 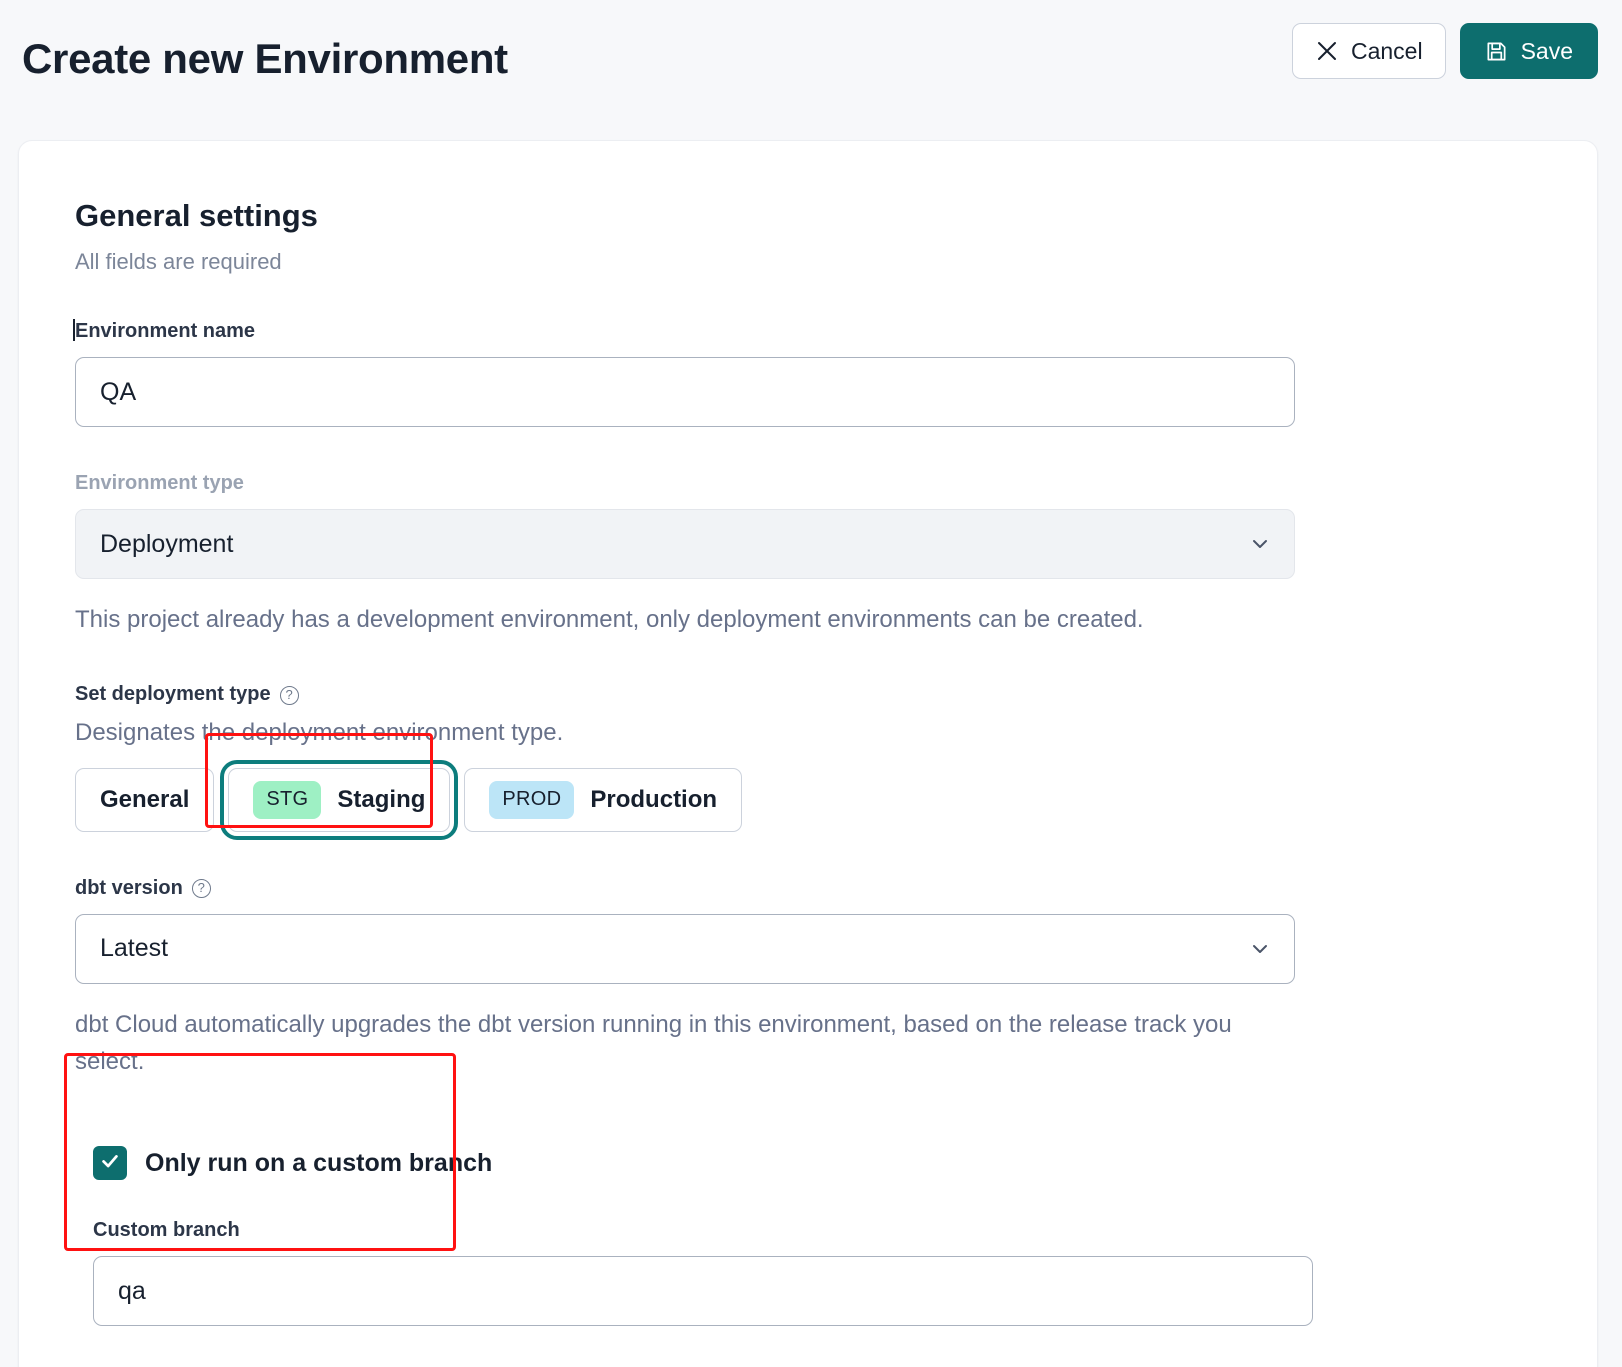 What do you see at coordinates (265, 58) in the screenshot?
I see `page-title: Create new Environment` at bounding box center [265, 58].